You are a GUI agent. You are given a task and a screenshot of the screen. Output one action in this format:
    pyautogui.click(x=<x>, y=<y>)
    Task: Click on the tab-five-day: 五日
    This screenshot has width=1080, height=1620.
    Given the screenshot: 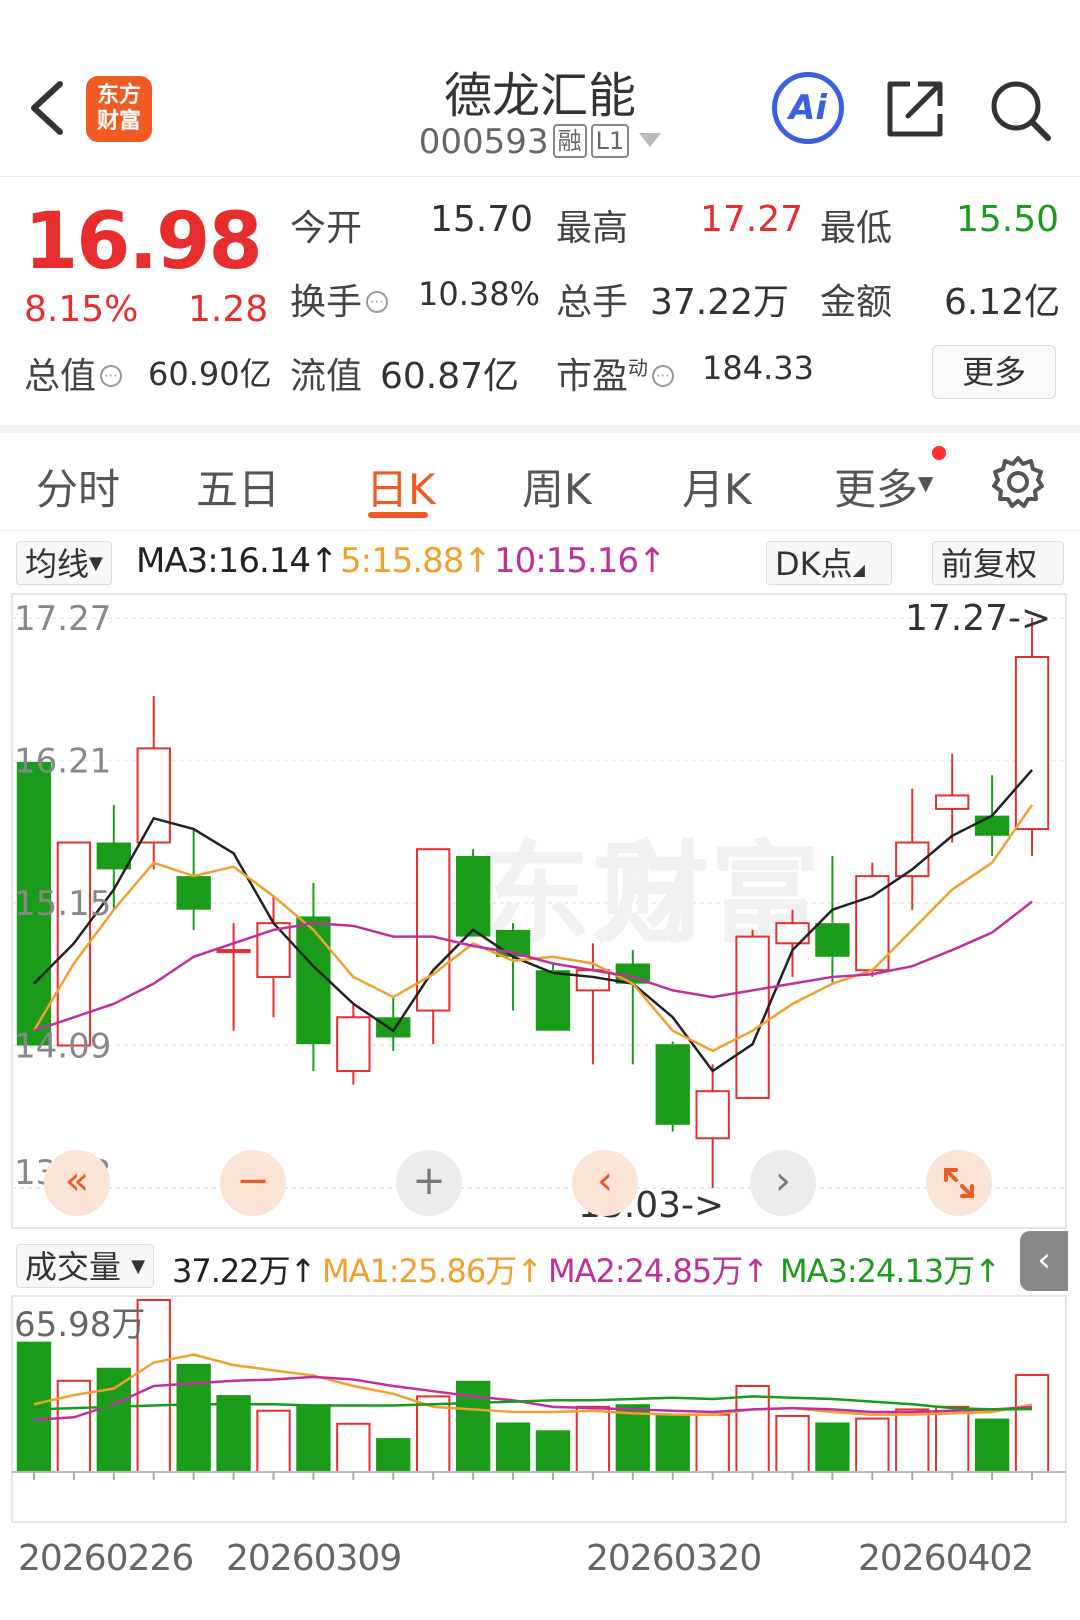 What is the action you would take?
    pyautogui.click(x=238, y=486)
    